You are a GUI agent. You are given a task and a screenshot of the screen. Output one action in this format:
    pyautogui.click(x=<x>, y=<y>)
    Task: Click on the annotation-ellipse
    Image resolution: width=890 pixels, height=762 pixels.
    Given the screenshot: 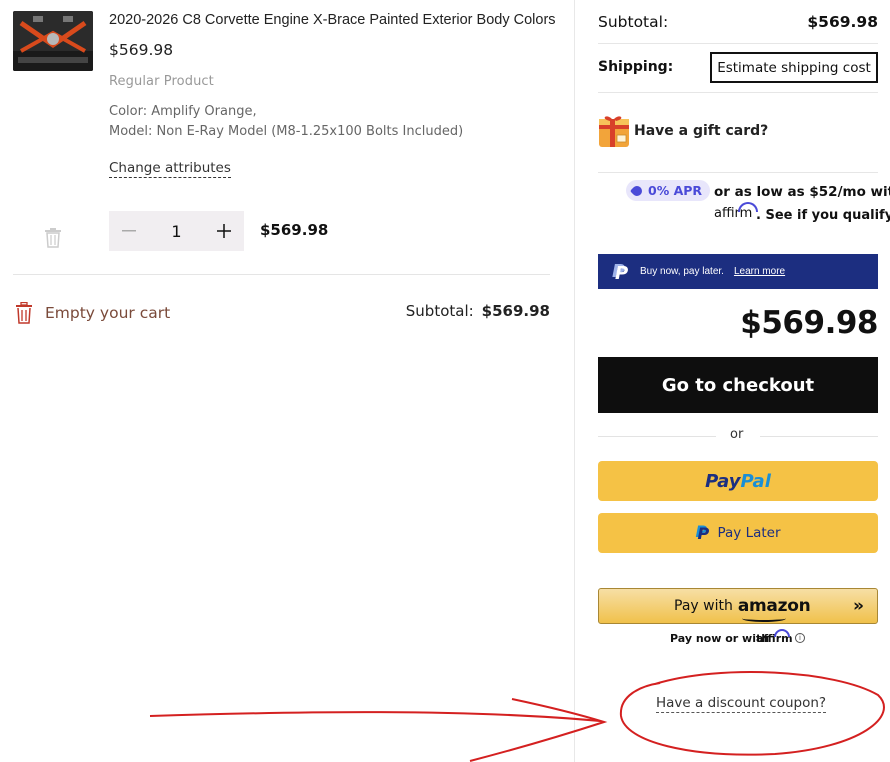 What is the action you would take?
    pyautogui.click(x=752, y=713)
    